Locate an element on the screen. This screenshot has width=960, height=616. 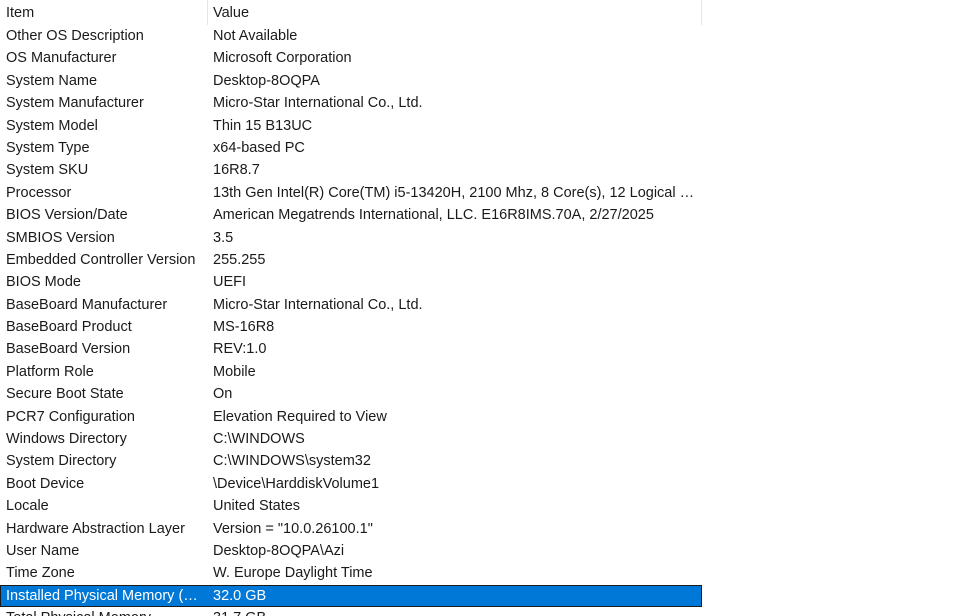
table-row: BaseBoard Product MS-16R8 is located at coordinates (351, 327).